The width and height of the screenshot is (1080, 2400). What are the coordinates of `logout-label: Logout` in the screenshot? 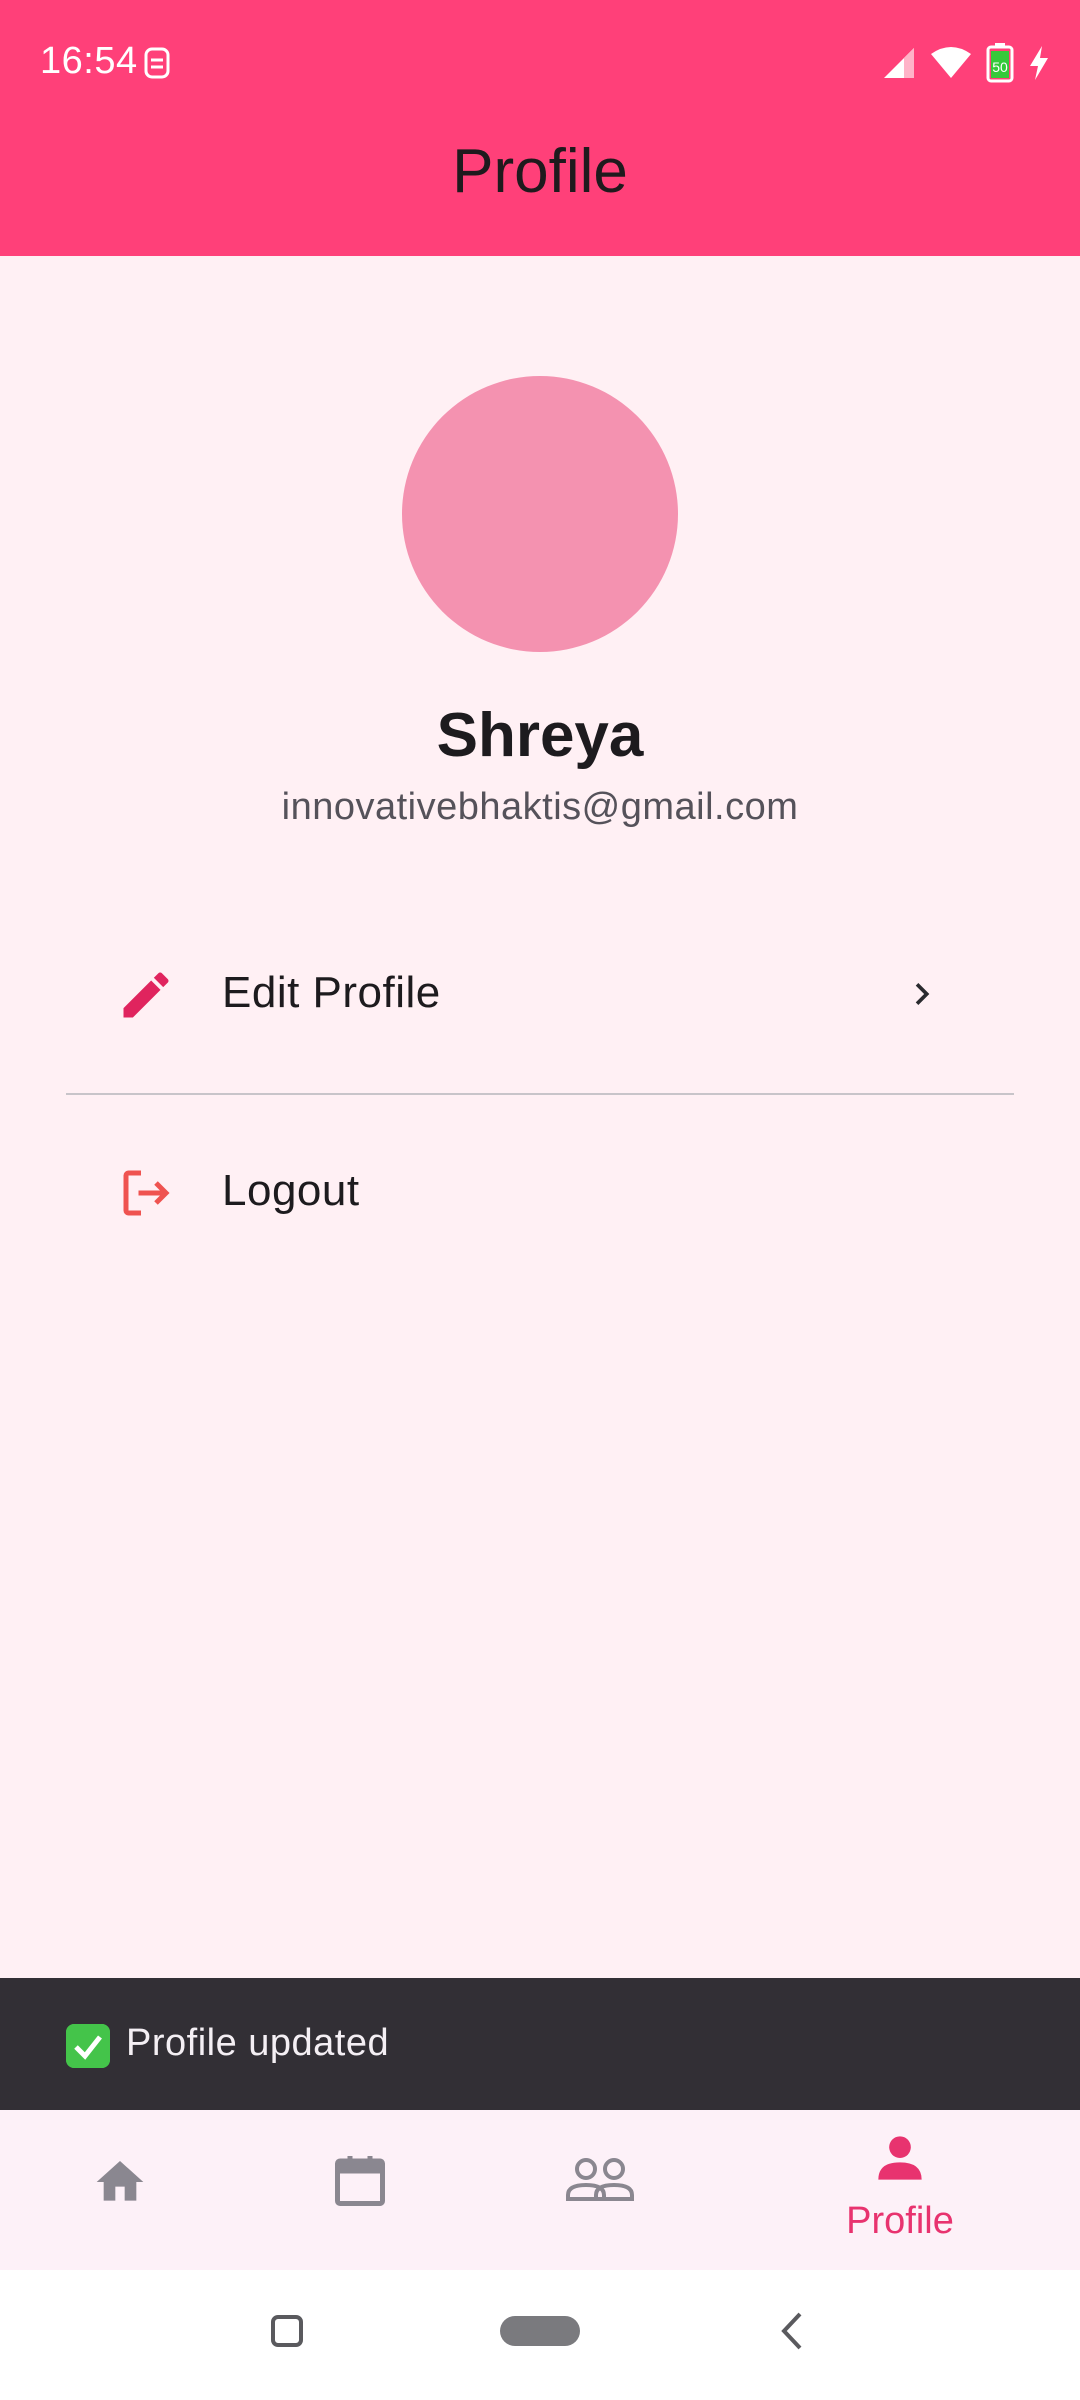 It's located at (291, 1190).